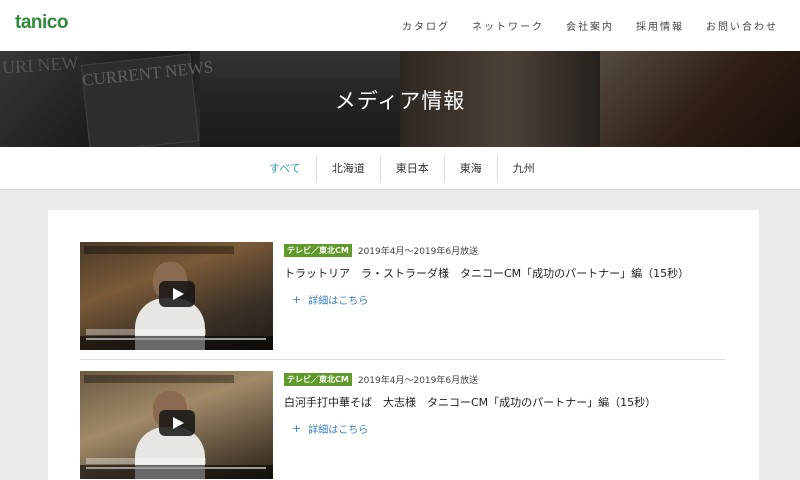 The height and width of the screenshot is (480, 800). What do you see at coordinates (402, 359) in the screenshot?
I see `item-divider` at bounding box center [402, 359].